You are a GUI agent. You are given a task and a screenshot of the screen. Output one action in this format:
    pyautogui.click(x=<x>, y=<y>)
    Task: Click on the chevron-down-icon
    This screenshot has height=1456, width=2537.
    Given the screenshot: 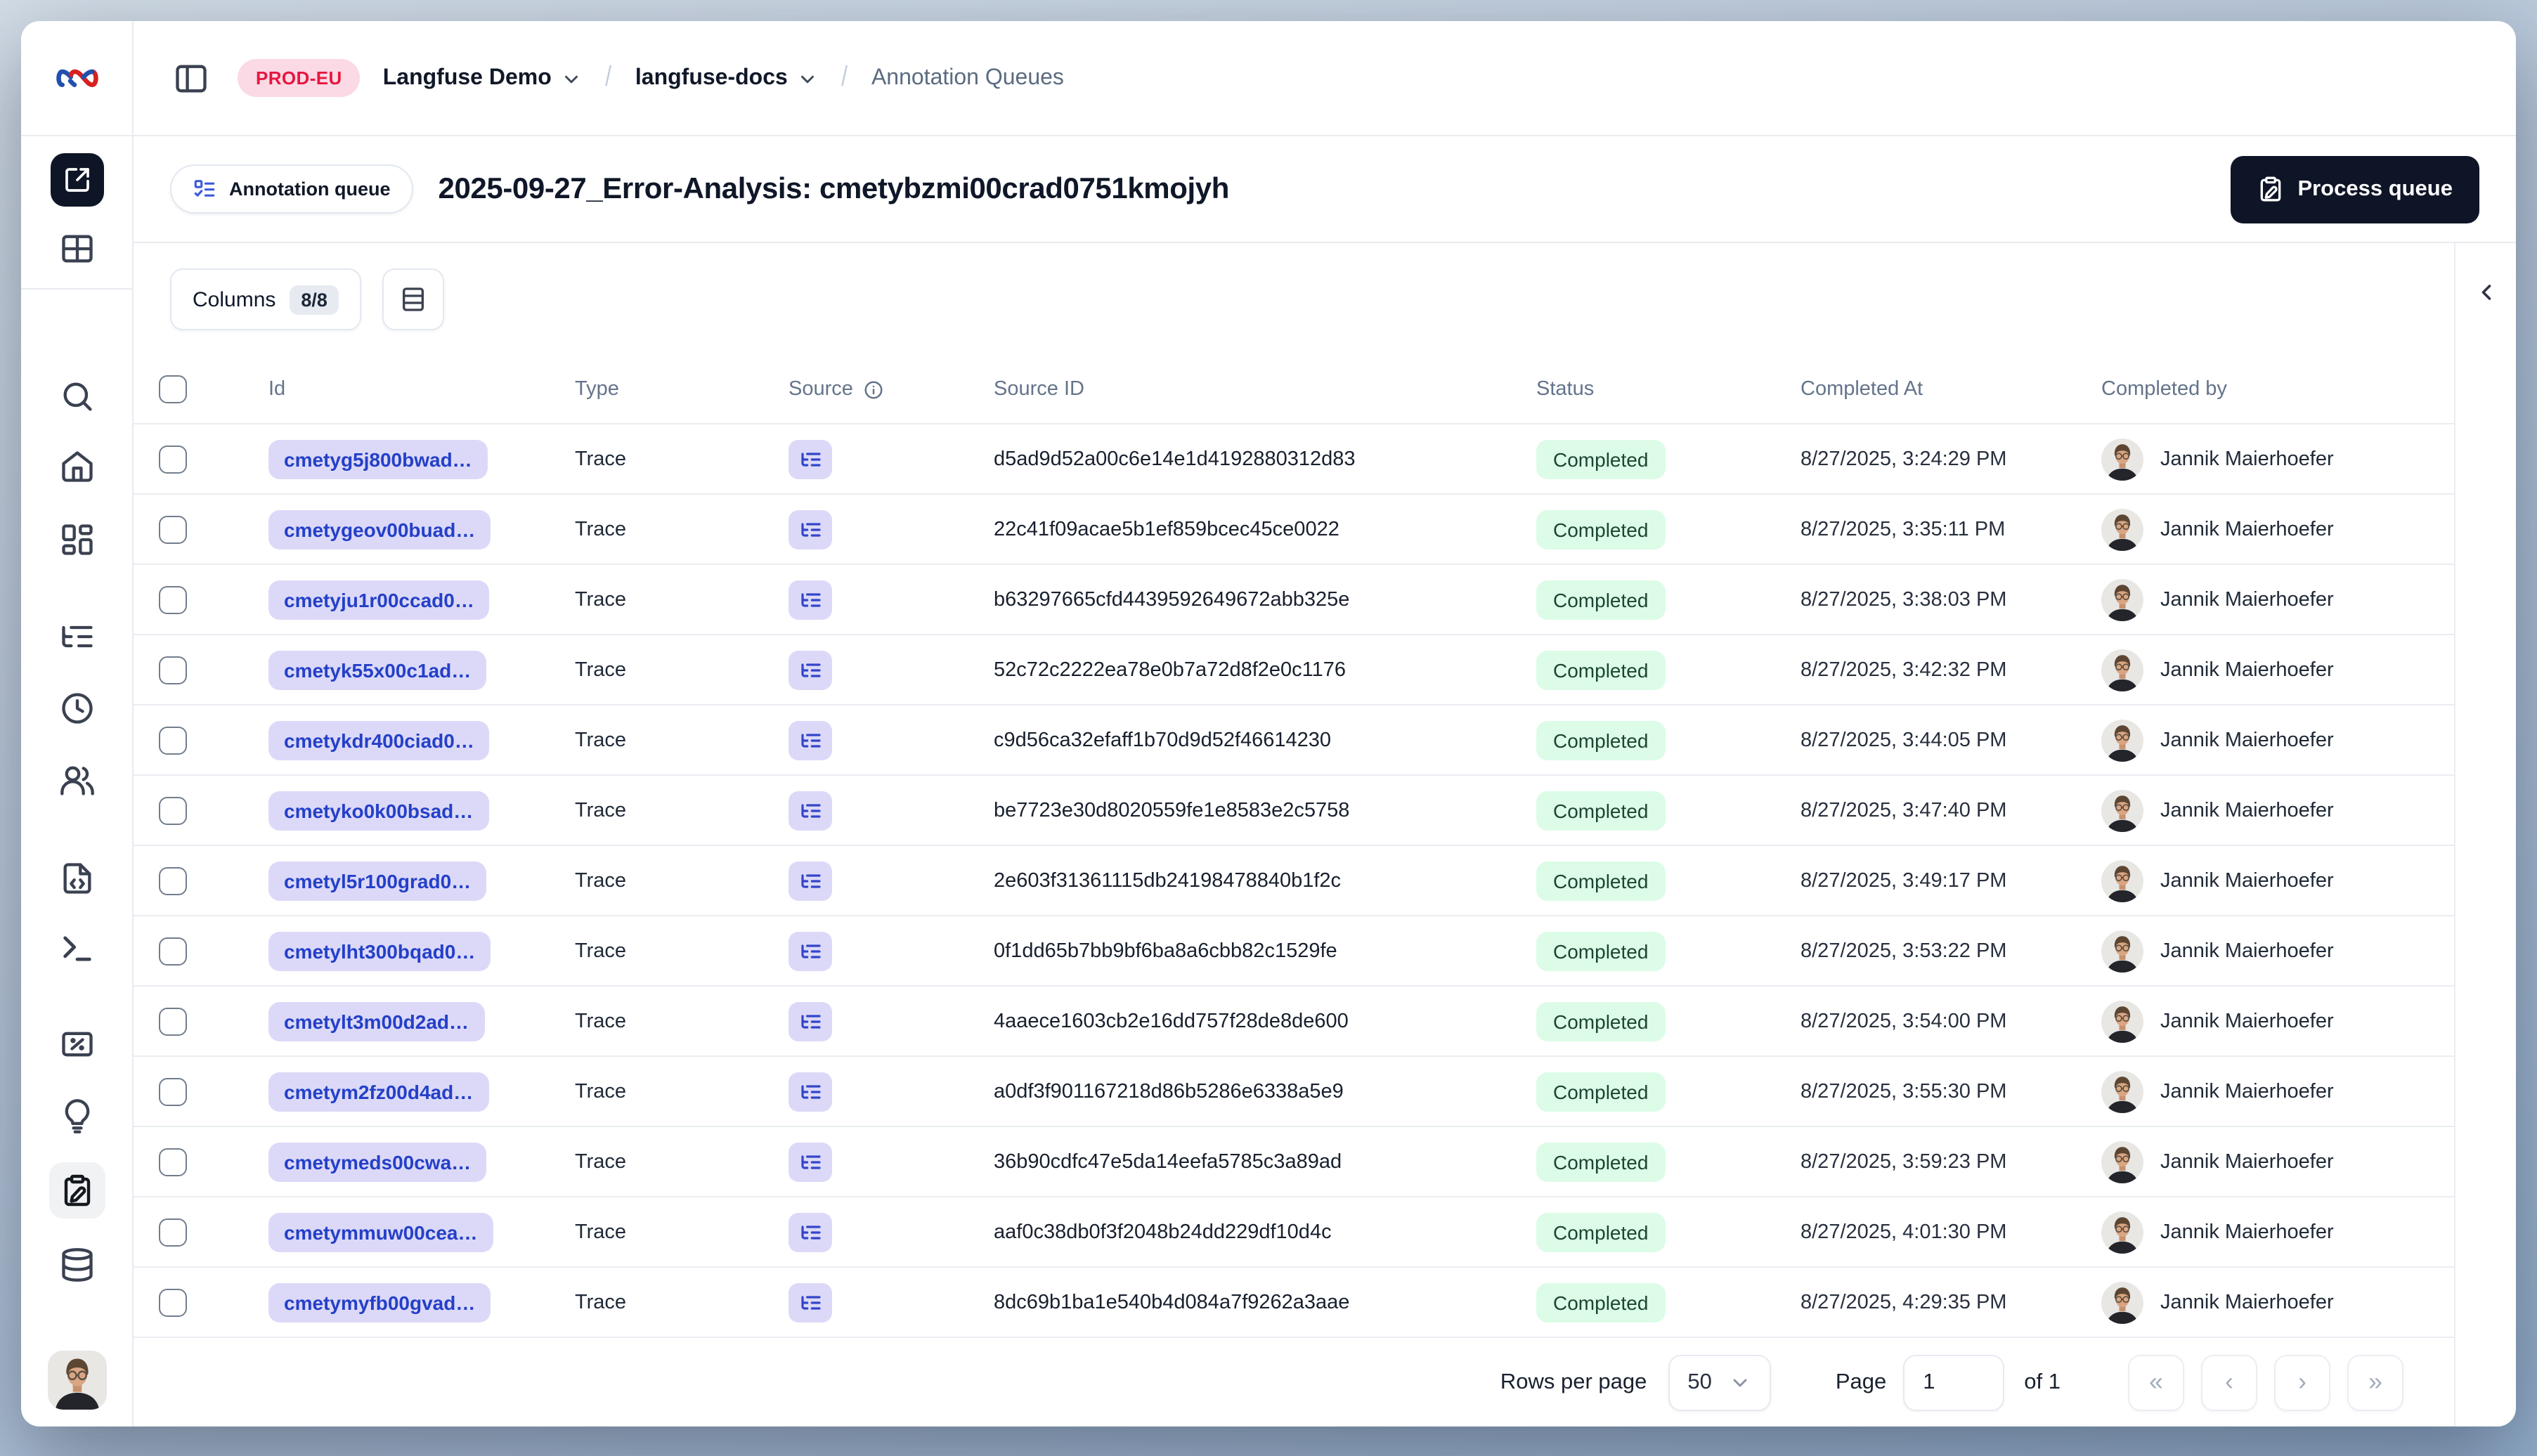 What is the action you would take?
    pyautogui.click(x=808, y=79)
    